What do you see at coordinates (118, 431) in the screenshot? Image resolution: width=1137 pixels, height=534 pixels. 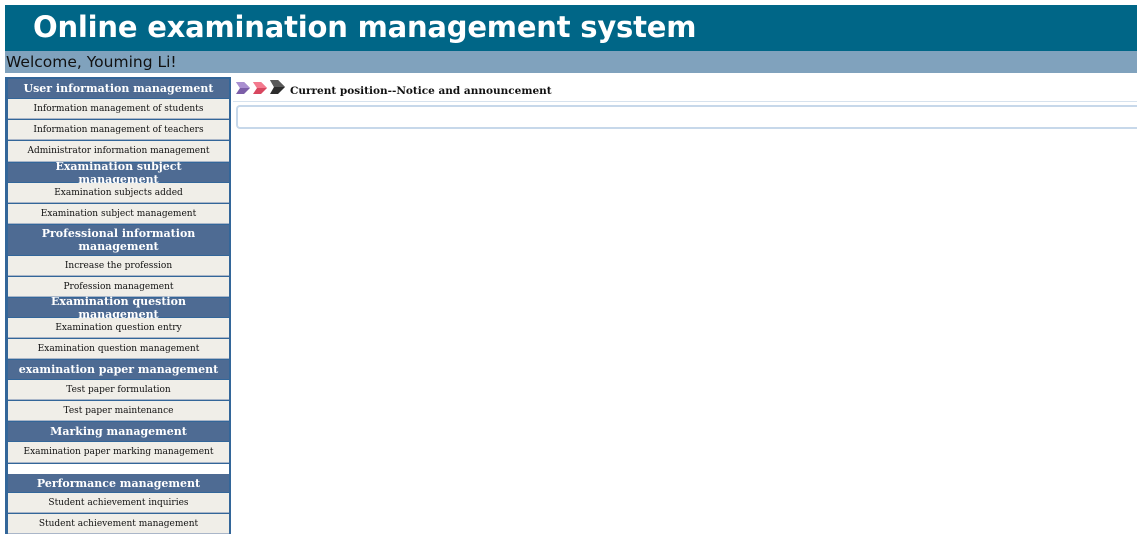 I see `menu-category-marking: Marking management` at bounding box center [118, 431].